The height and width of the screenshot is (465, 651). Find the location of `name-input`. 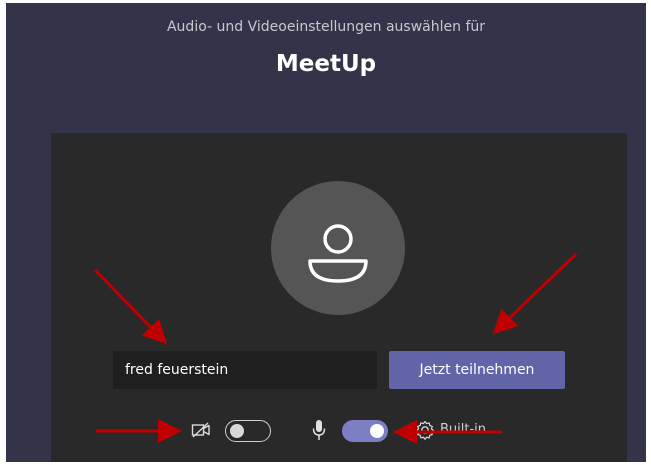

name-input is located at coordinates (245, 370).